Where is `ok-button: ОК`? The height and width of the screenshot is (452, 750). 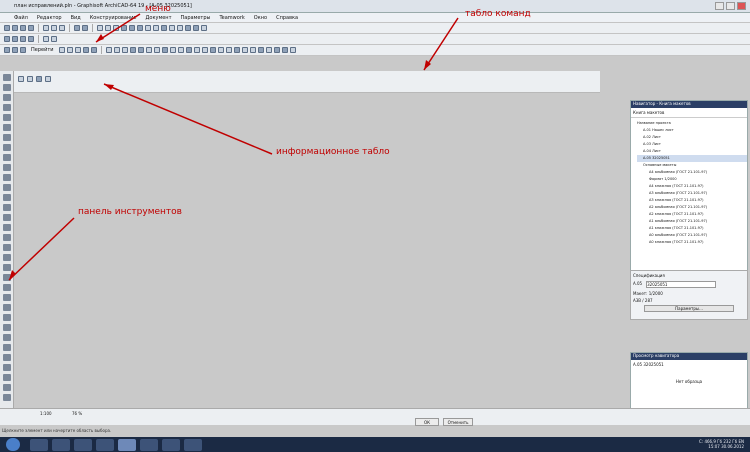
ok-button: ОК is located at coordinates (427, 422).